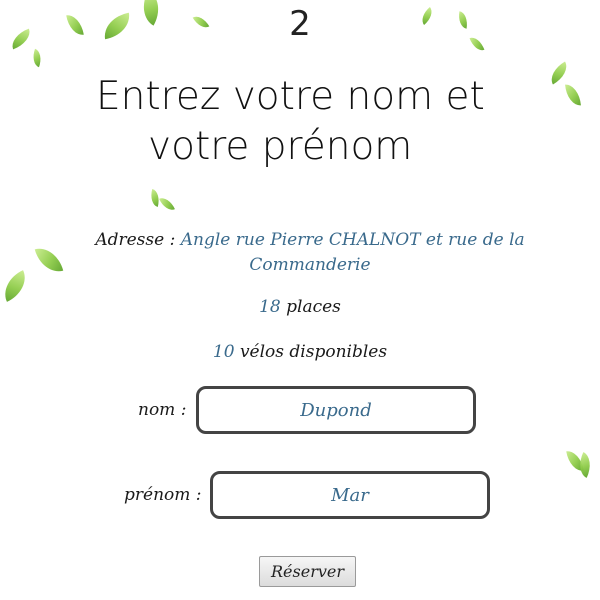 The image size is (600, 600). What do you see at coordinates (313, 307) in the screenshot?
I see `places-label: places` at bounding box center [313, 307].